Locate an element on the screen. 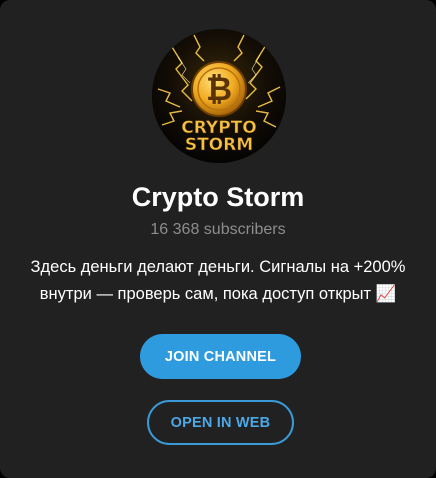 The width and height of the screenshot is (436, 478). logo-text-line2: STORM is located at coordinates (219, 145).